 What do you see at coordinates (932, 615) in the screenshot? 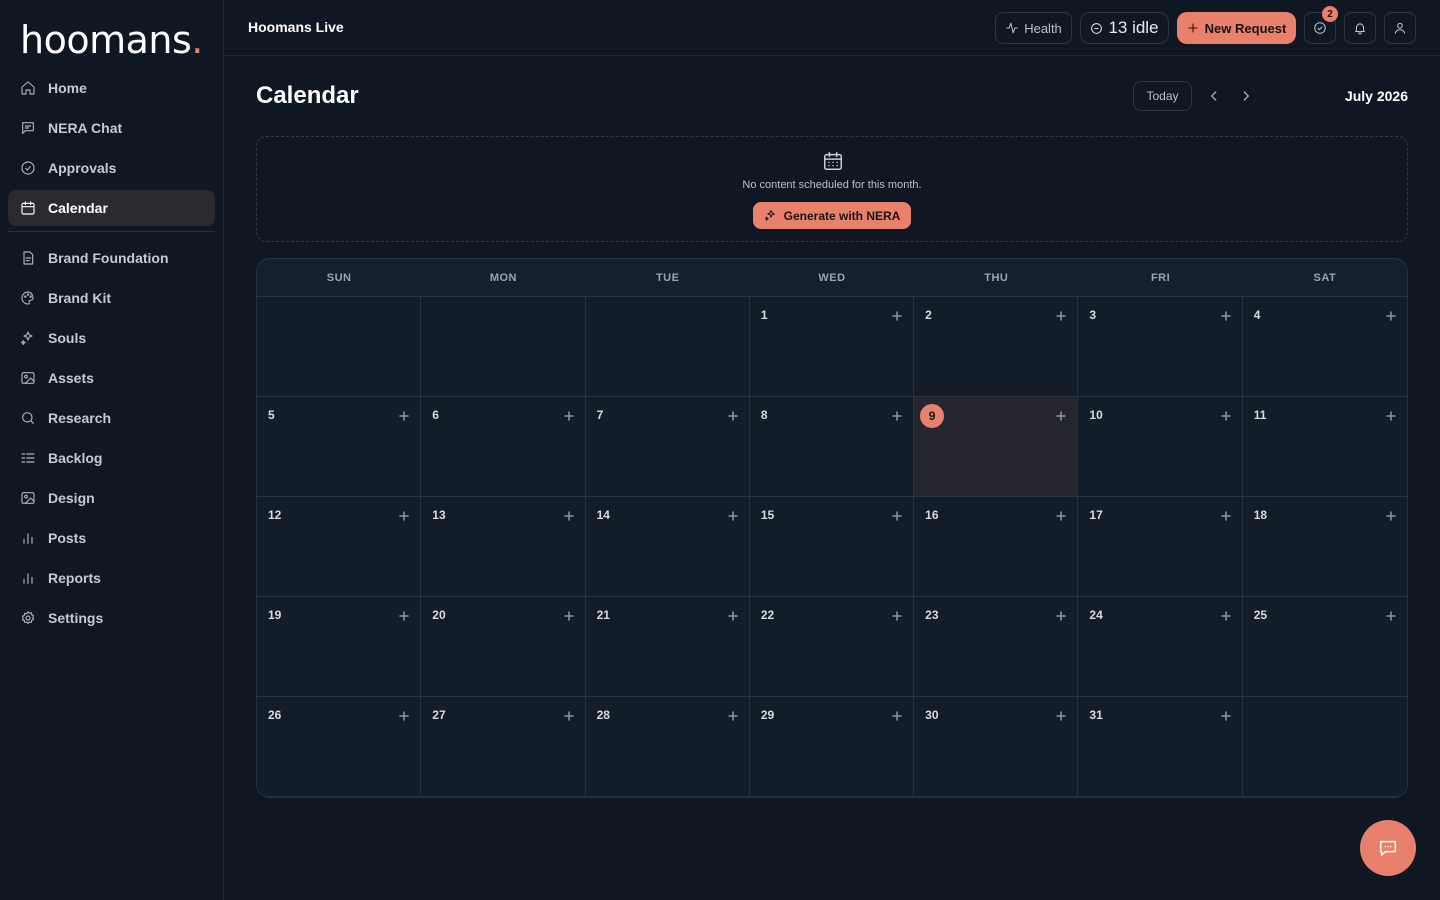
I see `day-number: 23` at bounding box center [932, 615].